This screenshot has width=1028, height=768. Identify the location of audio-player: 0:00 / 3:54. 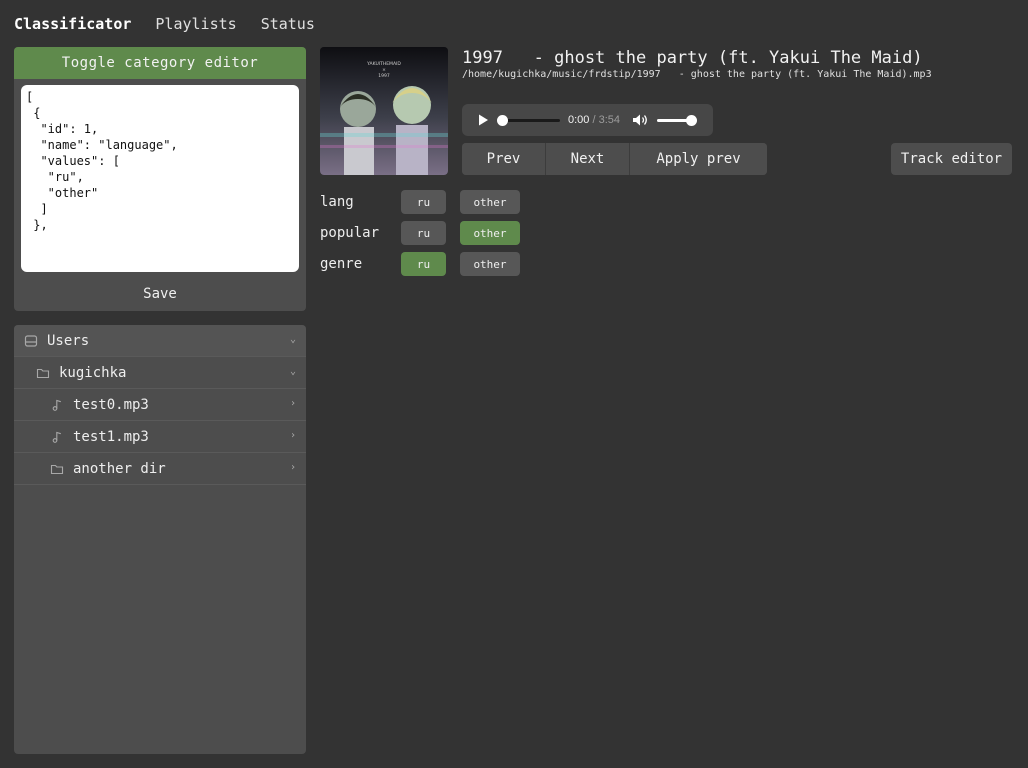
(587, 120).